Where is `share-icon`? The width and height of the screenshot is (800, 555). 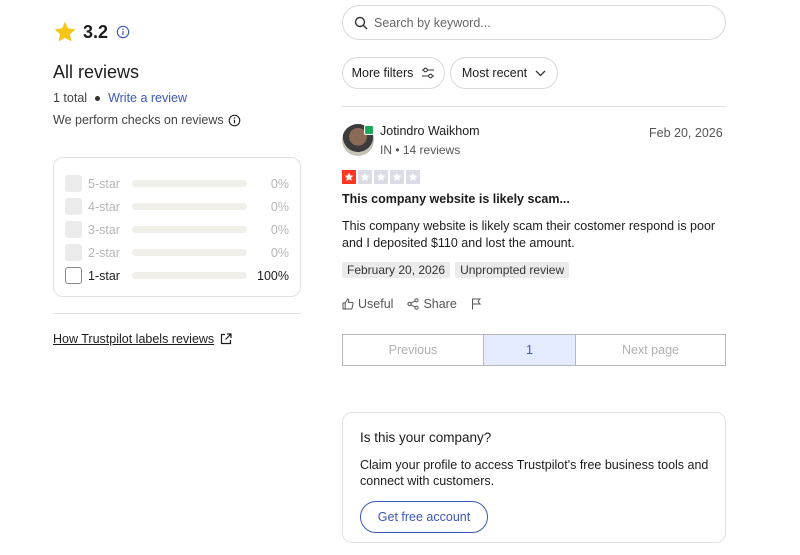 share-icon is located at coordinates (413, 304).